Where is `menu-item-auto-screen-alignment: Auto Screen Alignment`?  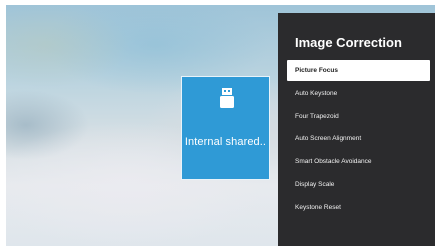
menu-item-auto-screen-alignment: Auto Screen Alignment is located at coordinates (358, 138).